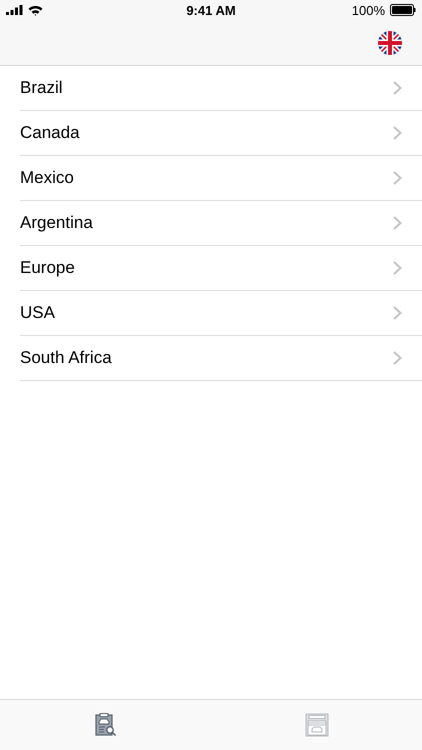  I want to click on row-label: USA, so click(37, 313).